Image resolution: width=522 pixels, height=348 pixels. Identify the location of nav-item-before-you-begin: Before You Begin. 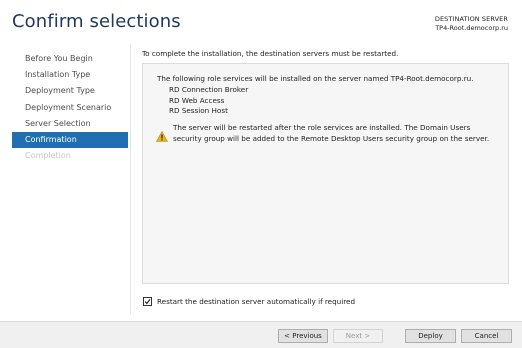
(70, 59).